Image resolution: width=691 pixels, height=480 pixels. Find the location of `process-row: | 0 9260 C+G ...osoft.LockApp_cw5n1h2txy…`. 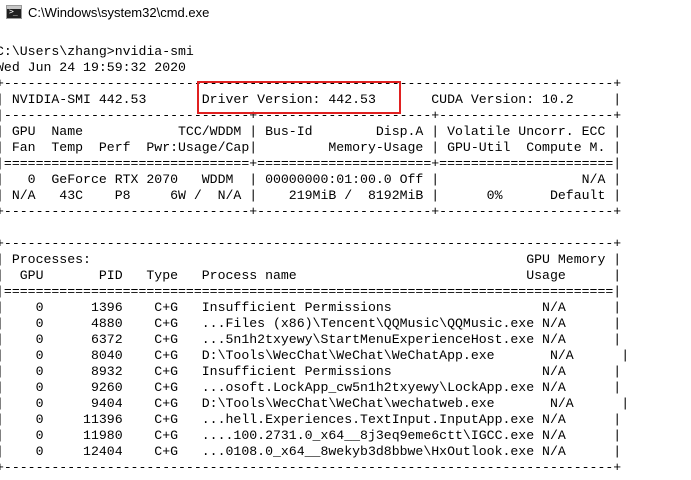

process-row: | 0 9260 C+G ...osoft.LockApp_cw5n1h2txy… is located at coordinates (311, 387).